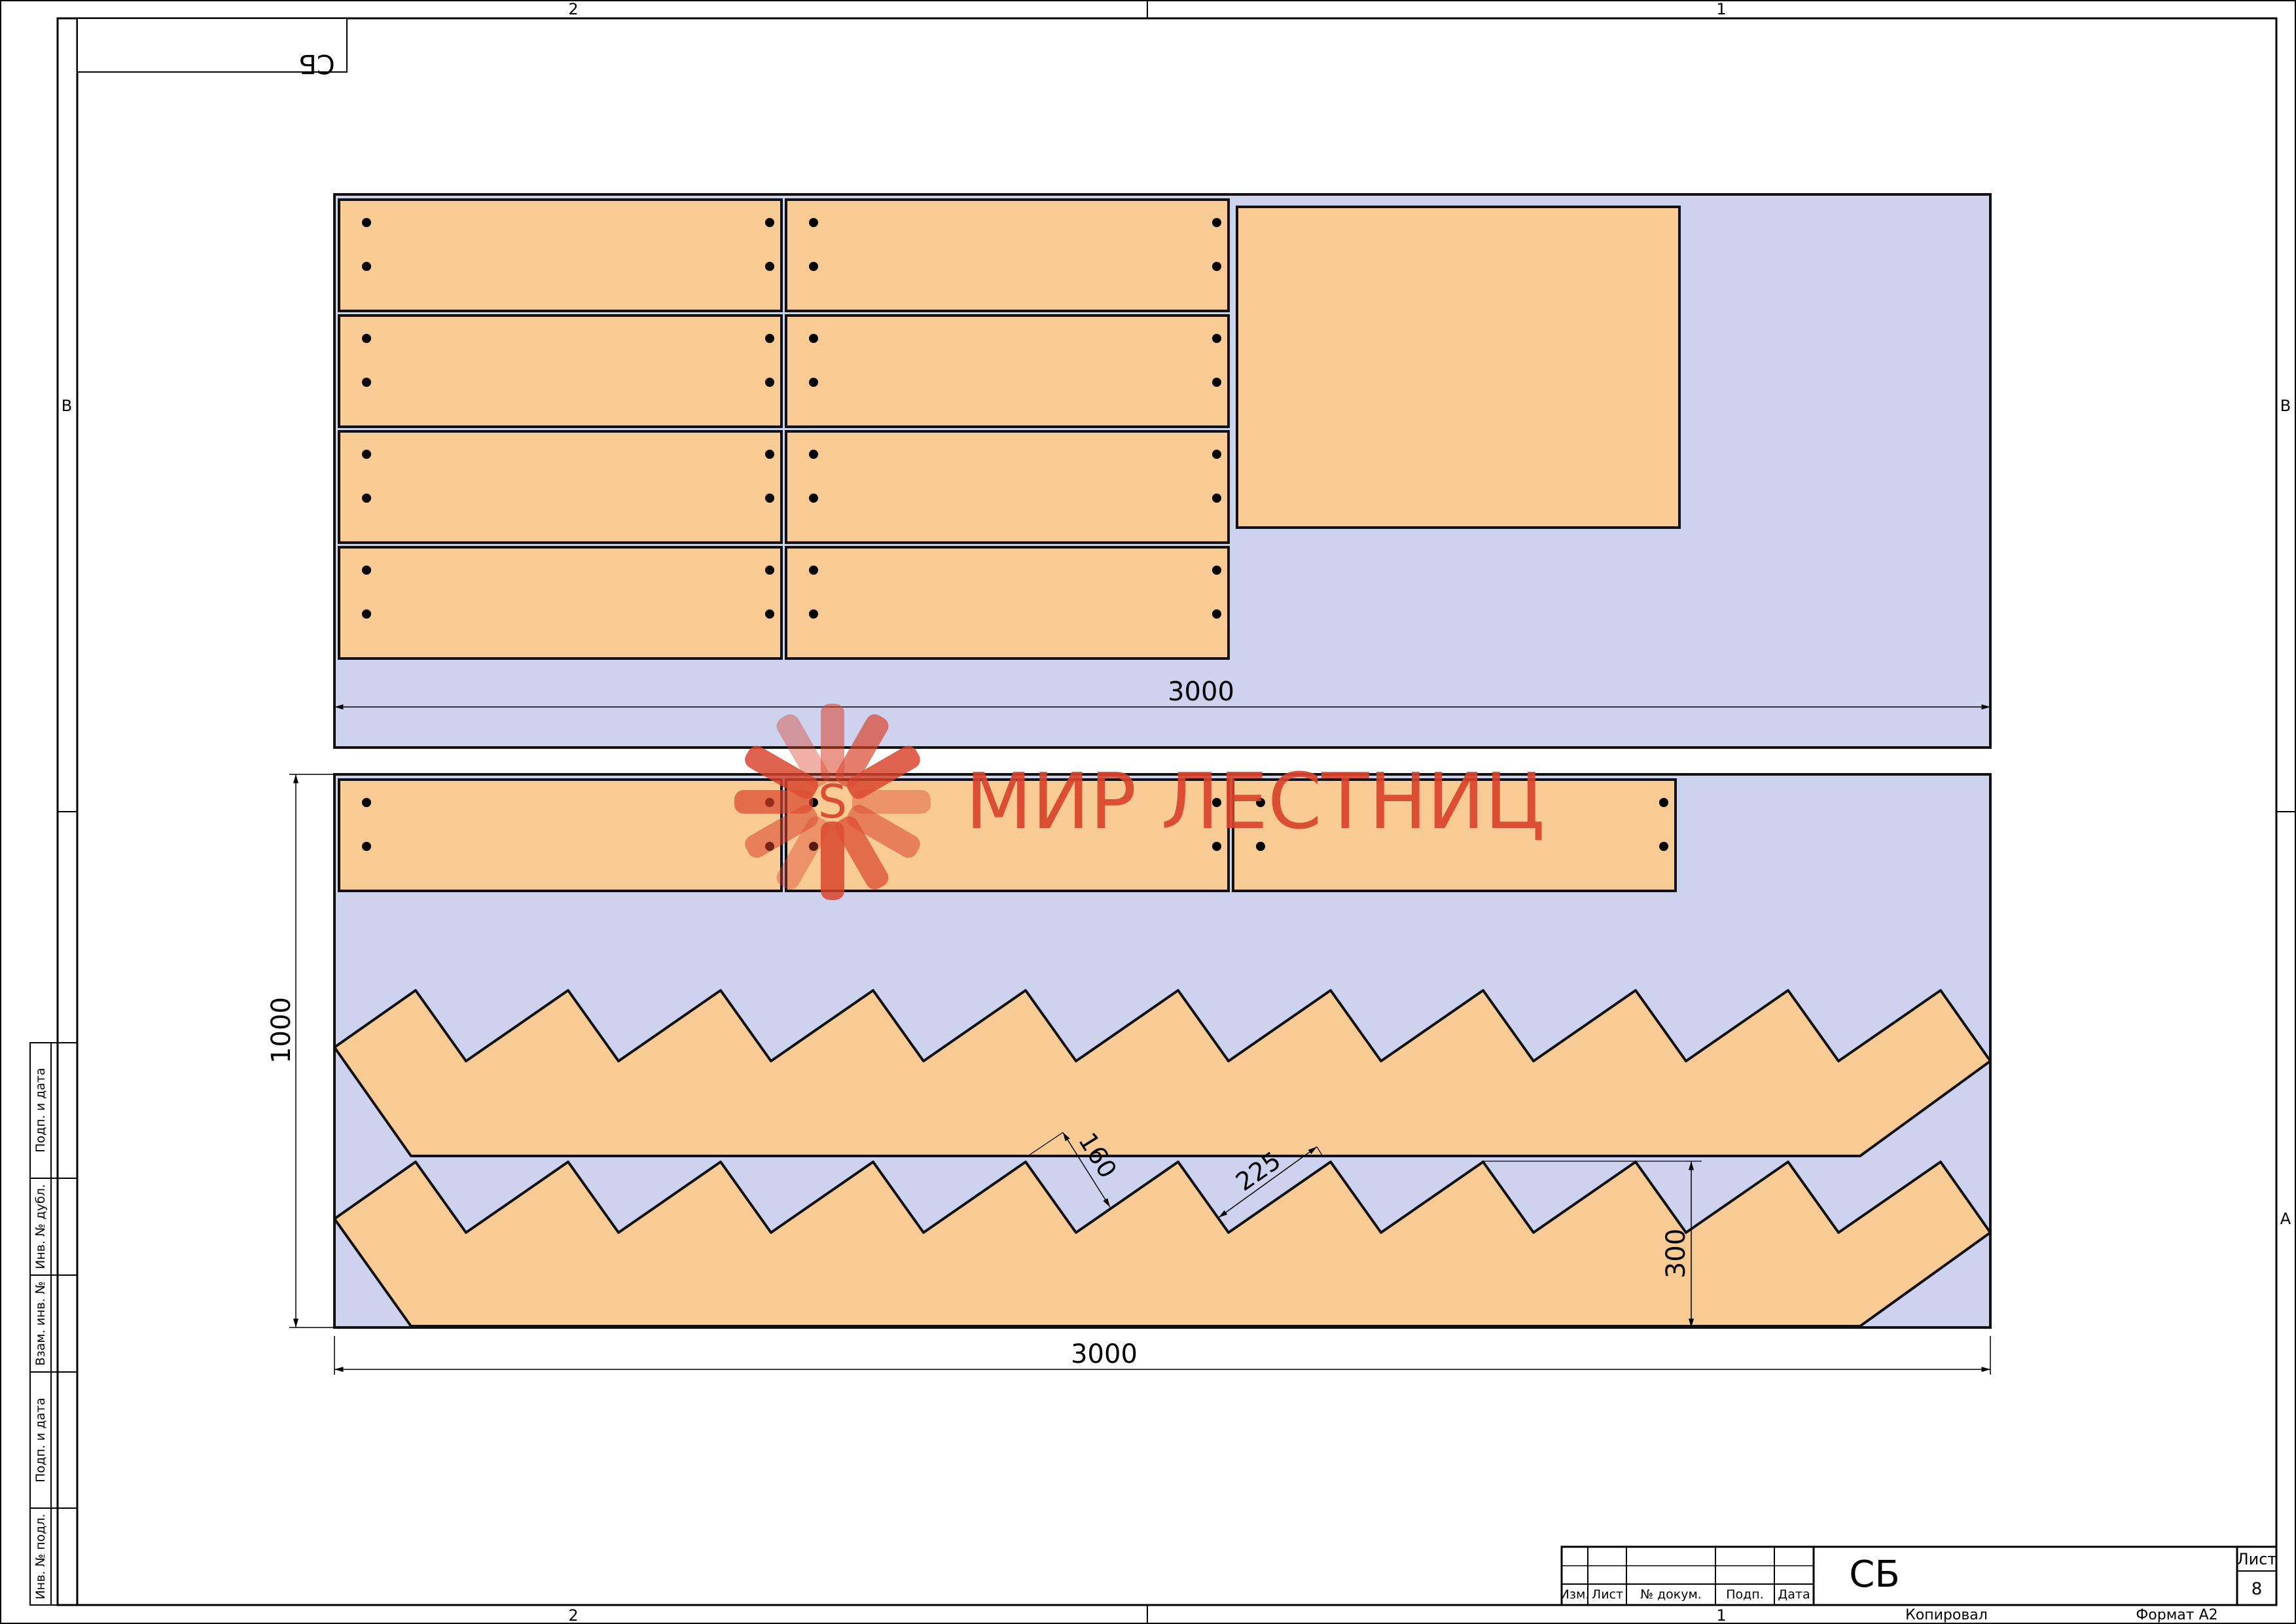 The width and height of the screenshot is (2296, 1624). I want to click on zone-label-right-b: B, so click(2285, 406).